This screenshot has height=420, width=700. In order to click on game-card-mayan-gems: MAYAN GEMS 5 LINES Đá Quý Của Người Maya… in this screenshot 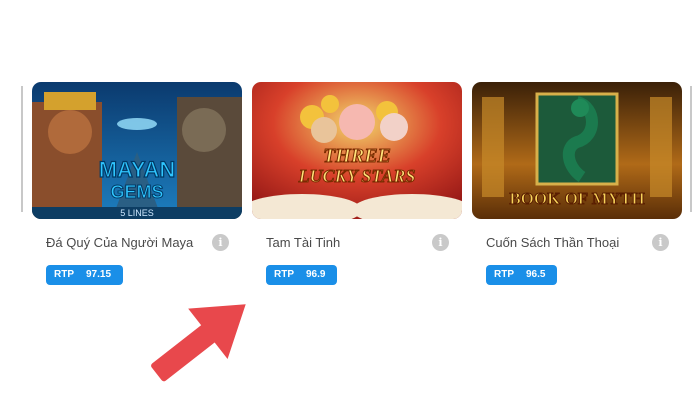, I will do `click(137, 183)`.